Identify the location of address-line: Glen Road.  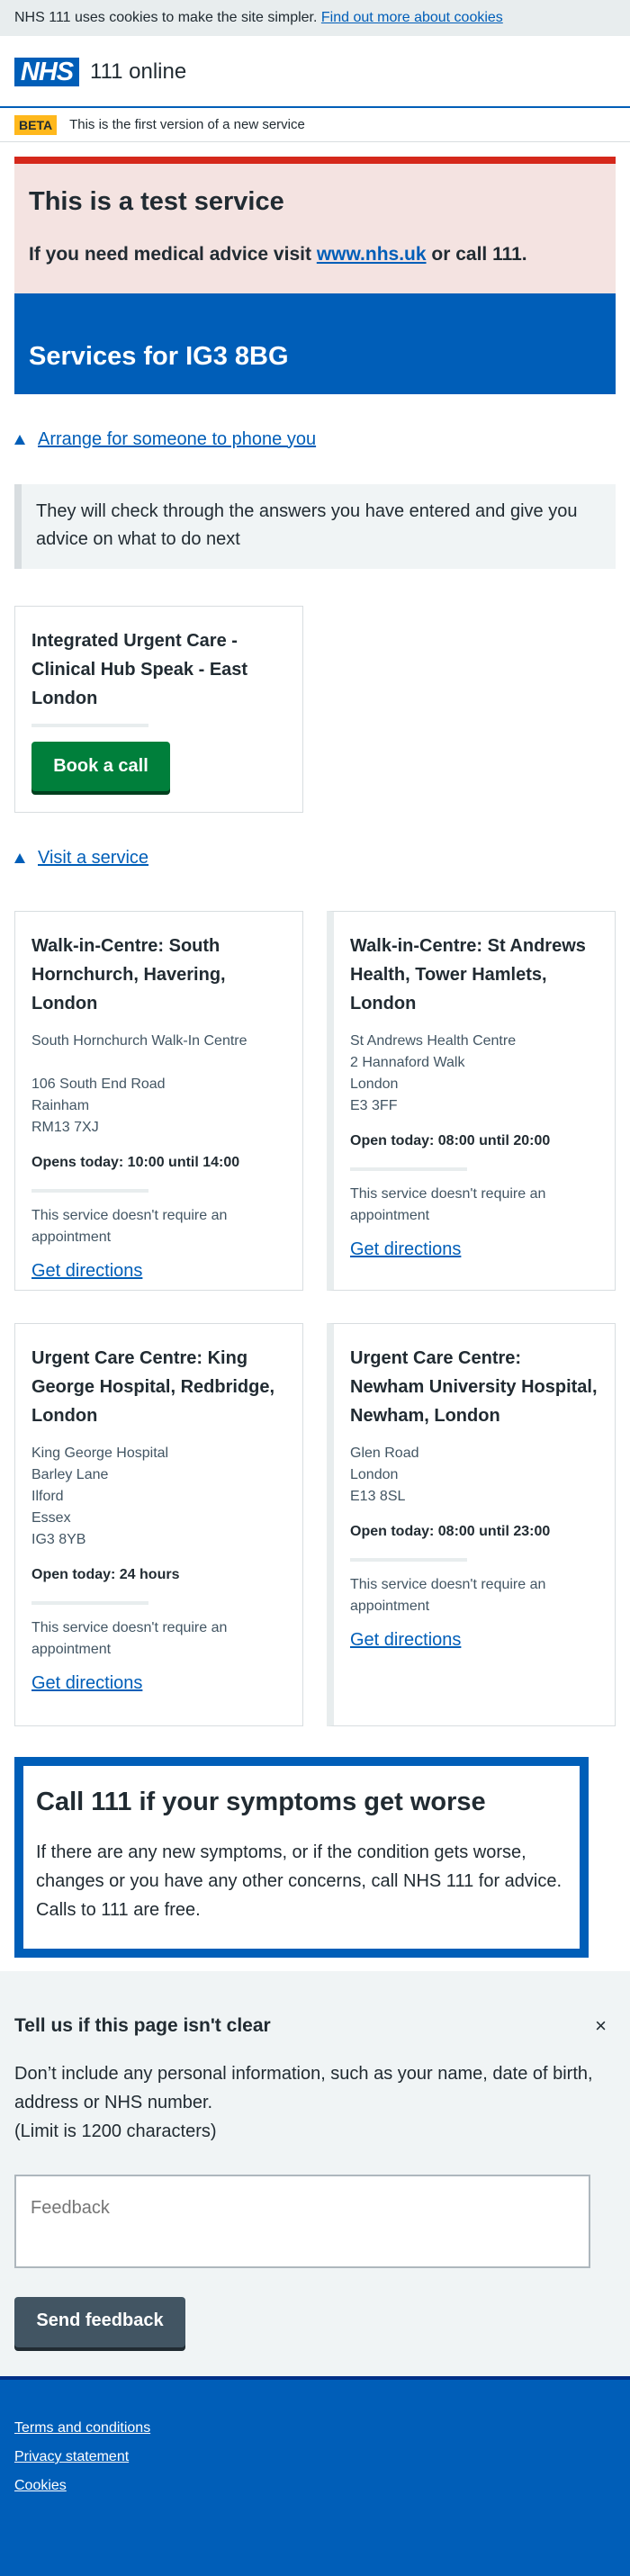
(384, 1453).